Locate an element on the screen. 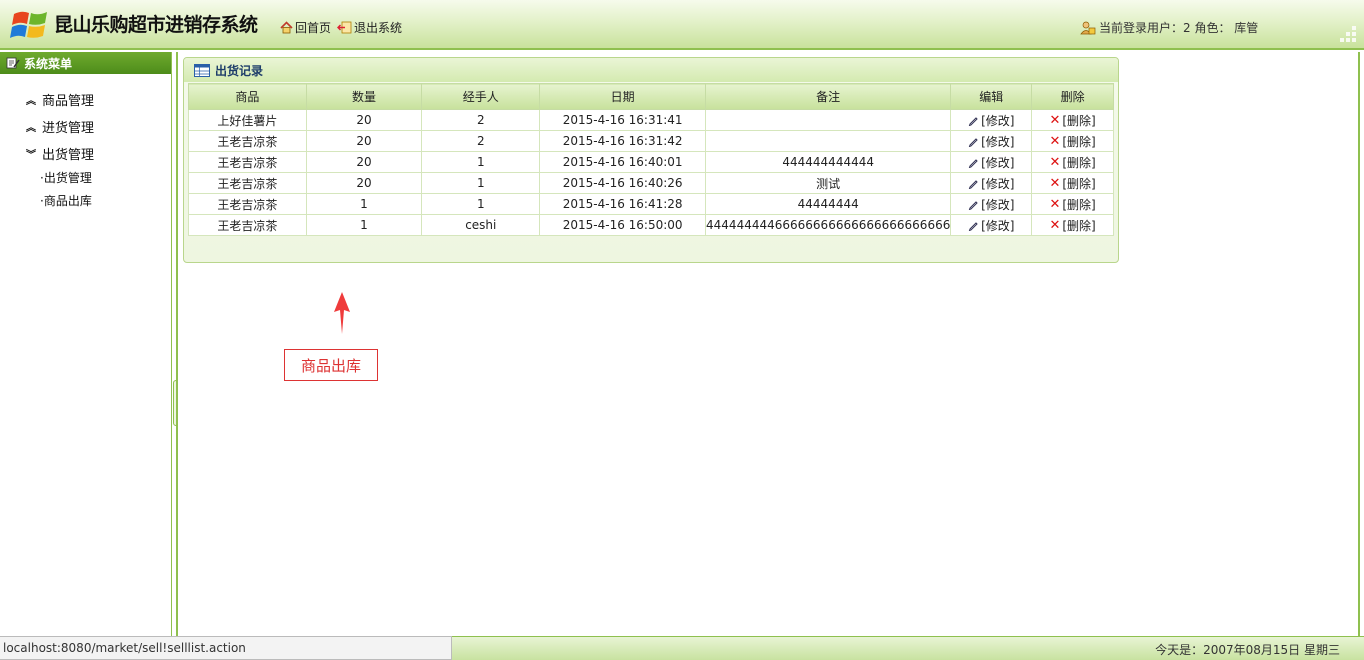 Image resolution: width=1364 pixels, height=660 pixels. double-chevron-up-icon: ︽ is located at coordinates (31, 101).